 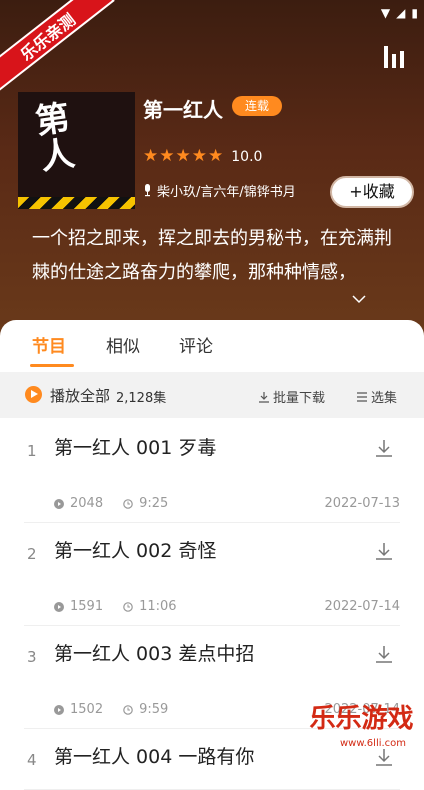 I want to click on watermark-ribbon: 乐乐亲测, so click(x=57, y=47).